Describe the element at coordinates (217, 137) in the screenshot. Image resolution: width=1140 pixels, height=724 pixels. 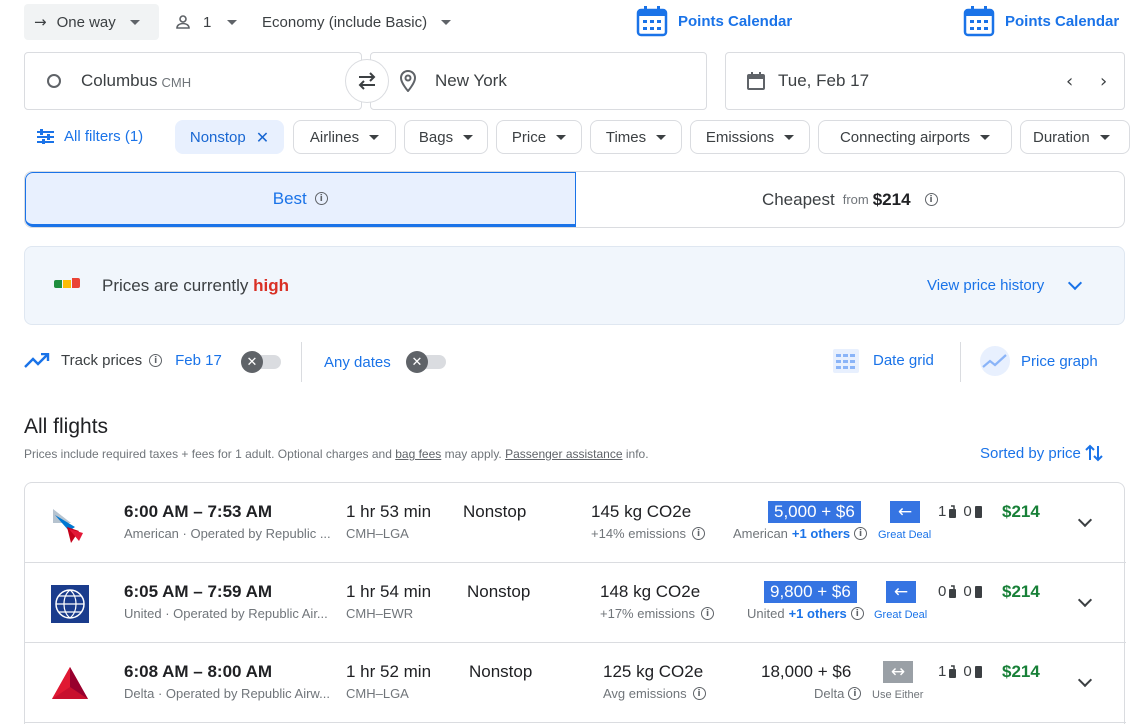
I see `chip-label: Nonstop` at that location.